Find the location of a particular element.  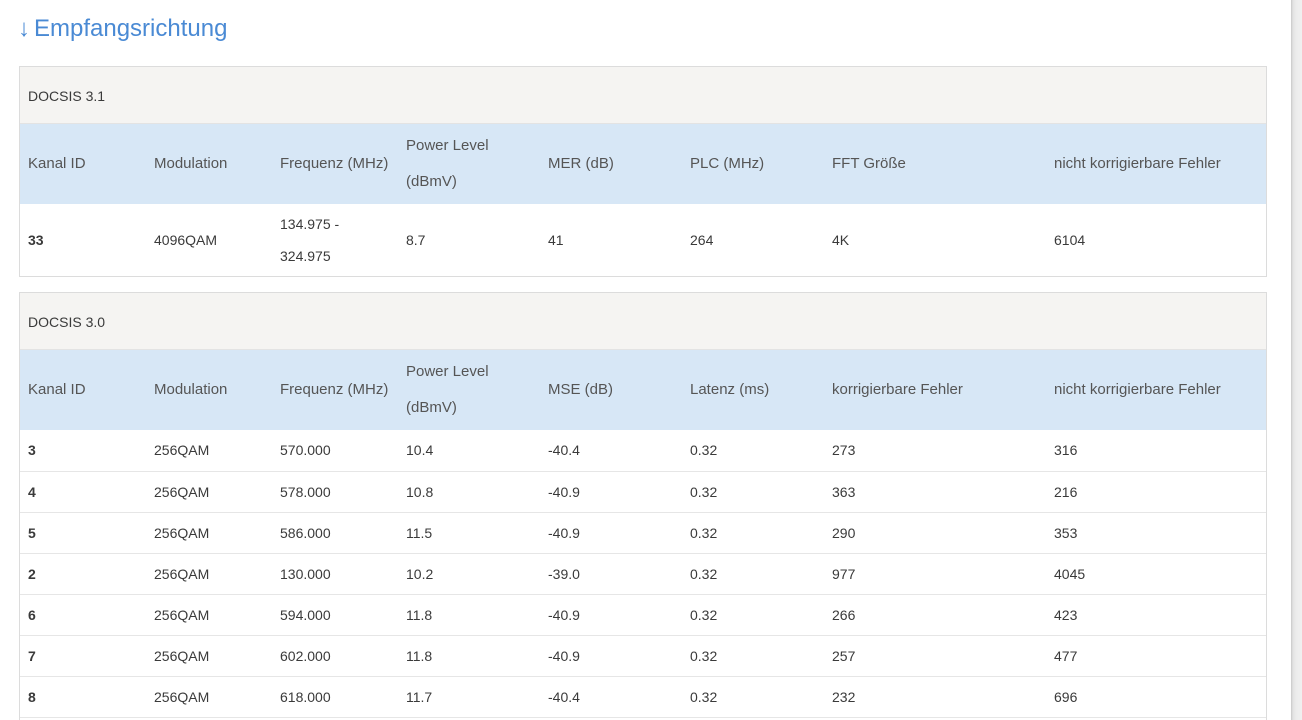

section-heading: ↓ Empfangsrichtung is located at coordinates (122, 29).